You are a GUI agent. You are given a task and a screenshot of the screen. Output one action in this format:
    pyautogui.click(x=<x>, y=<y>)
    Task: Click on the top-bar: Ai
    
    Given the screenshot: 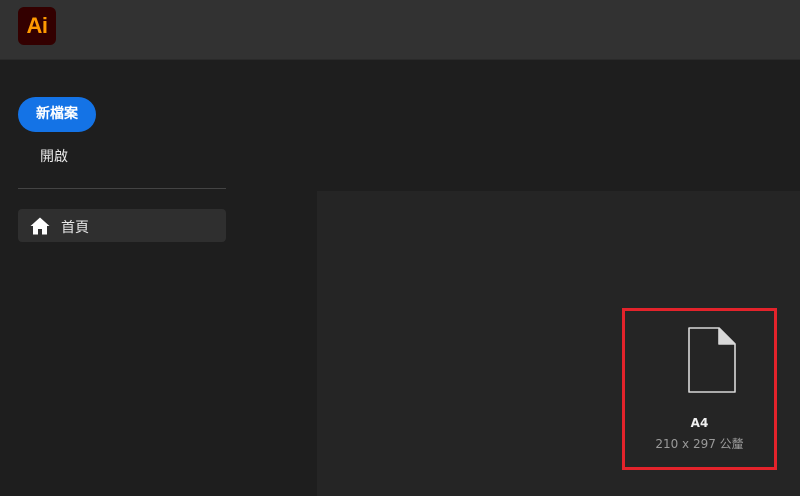 What is the action you would take?
    pyautogui.click(x=400, y=30)
    